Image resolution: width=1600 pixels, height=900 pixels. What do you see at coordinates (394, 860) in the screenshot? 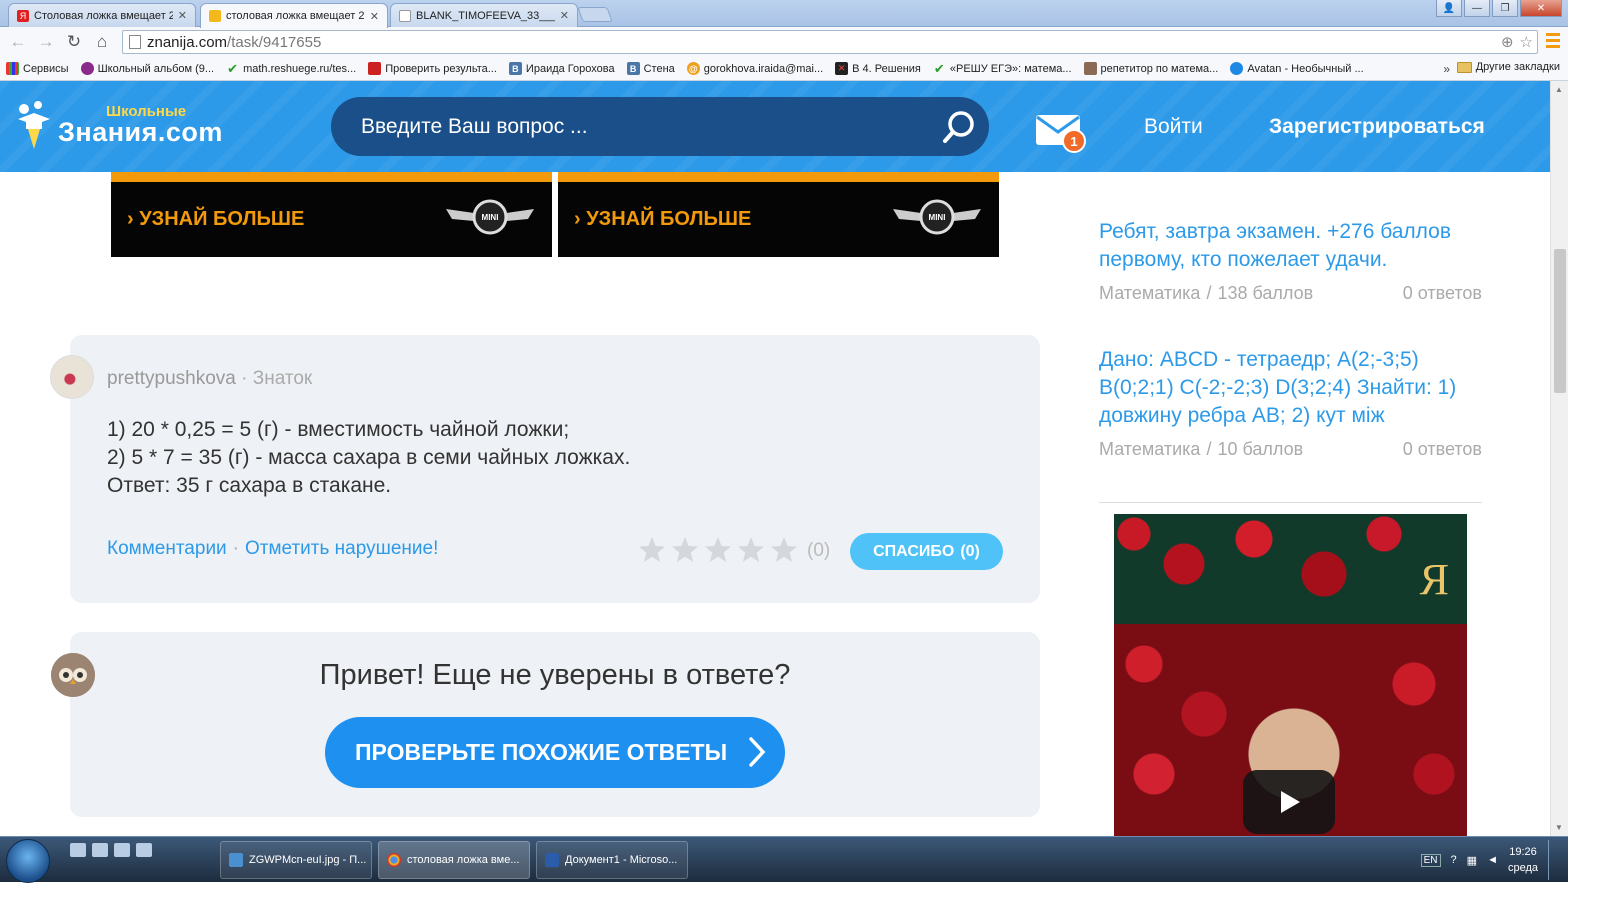
I see `chrome-icon` at bounding box center [394, 860].